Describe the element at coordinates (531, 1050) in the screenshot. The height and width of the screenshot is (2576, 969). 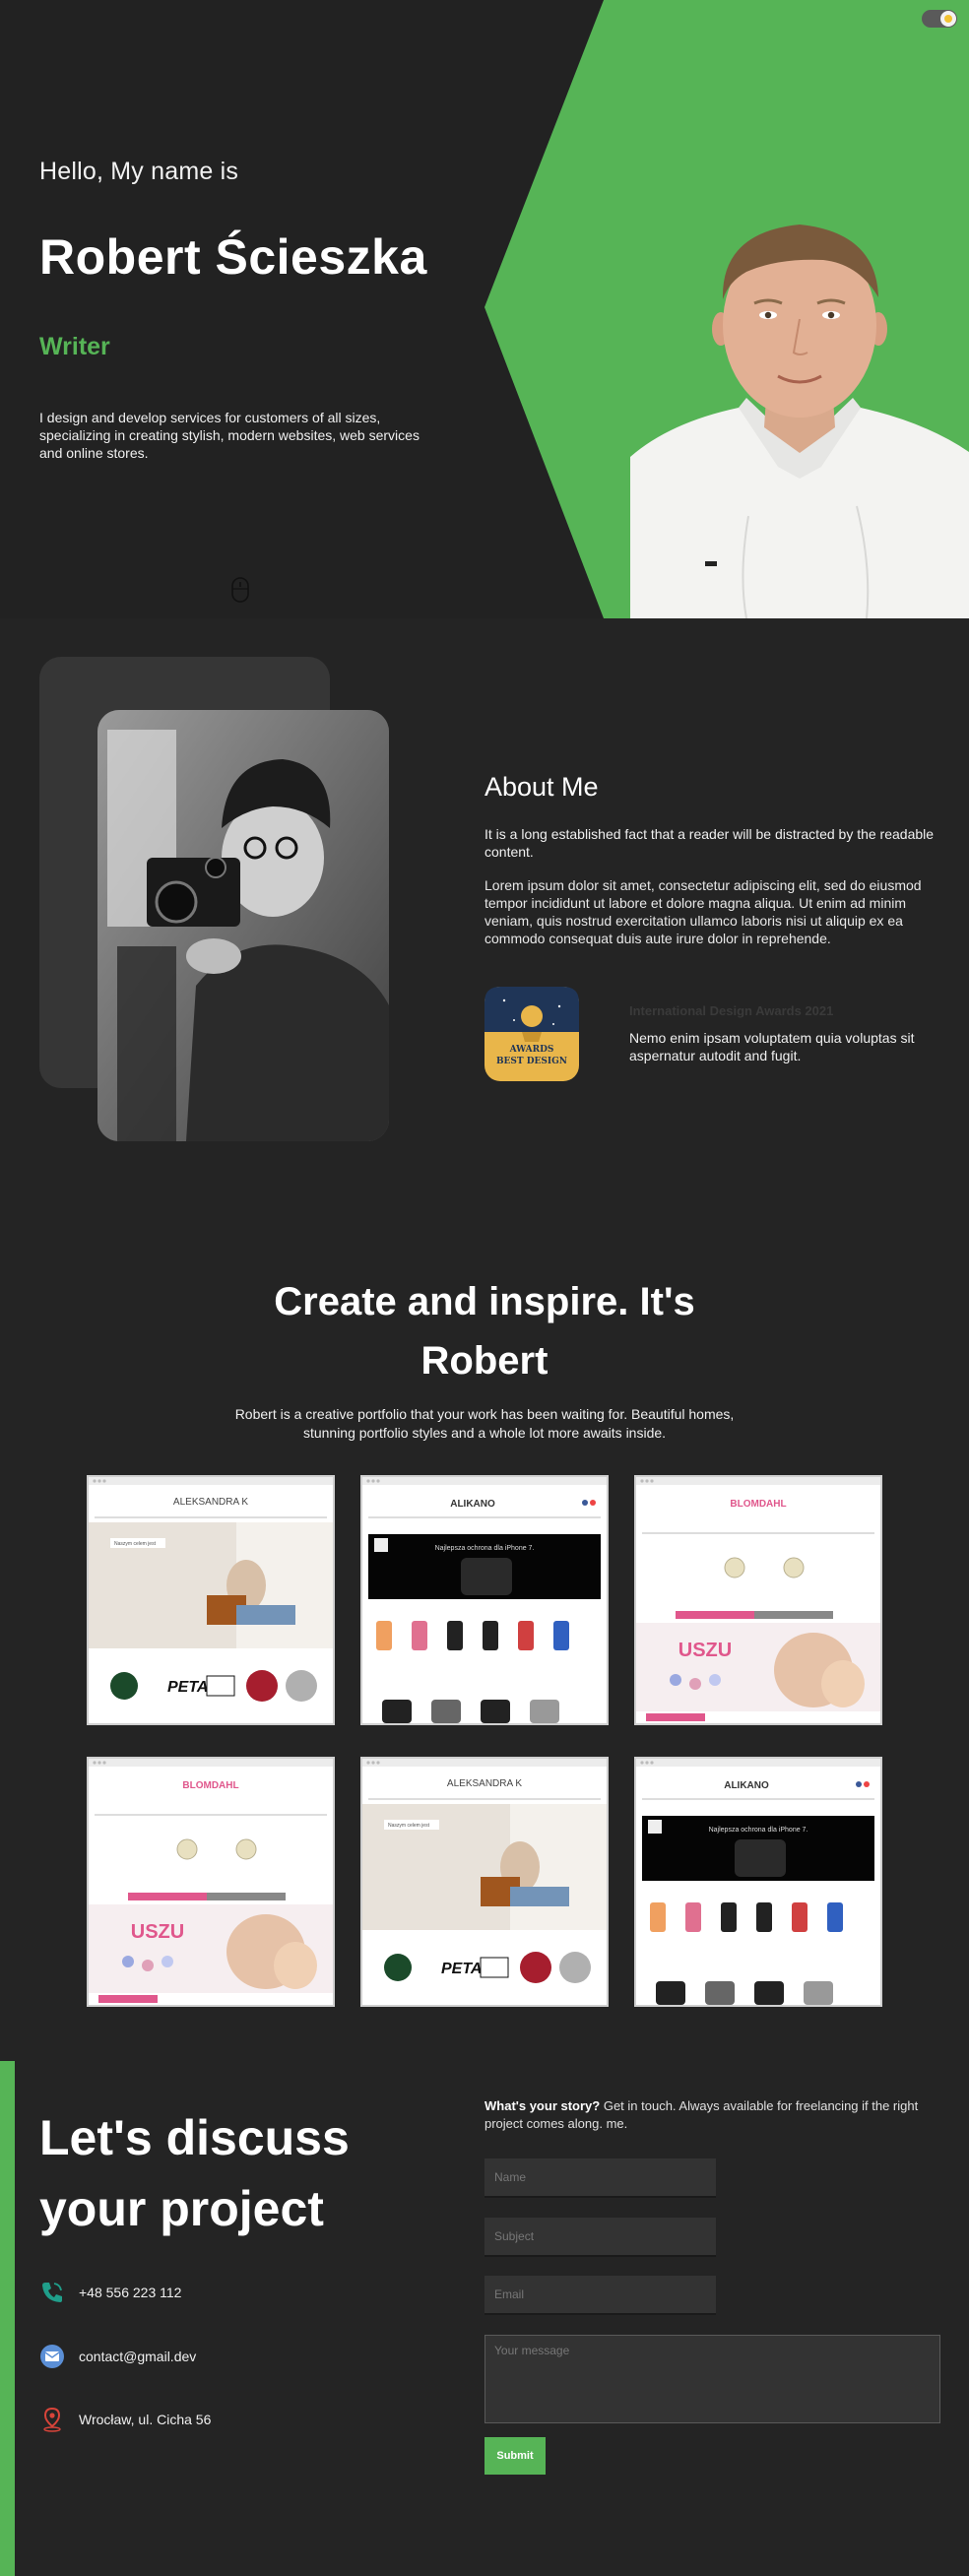
I see `award-badge-line-1: AWARDS` at that location.